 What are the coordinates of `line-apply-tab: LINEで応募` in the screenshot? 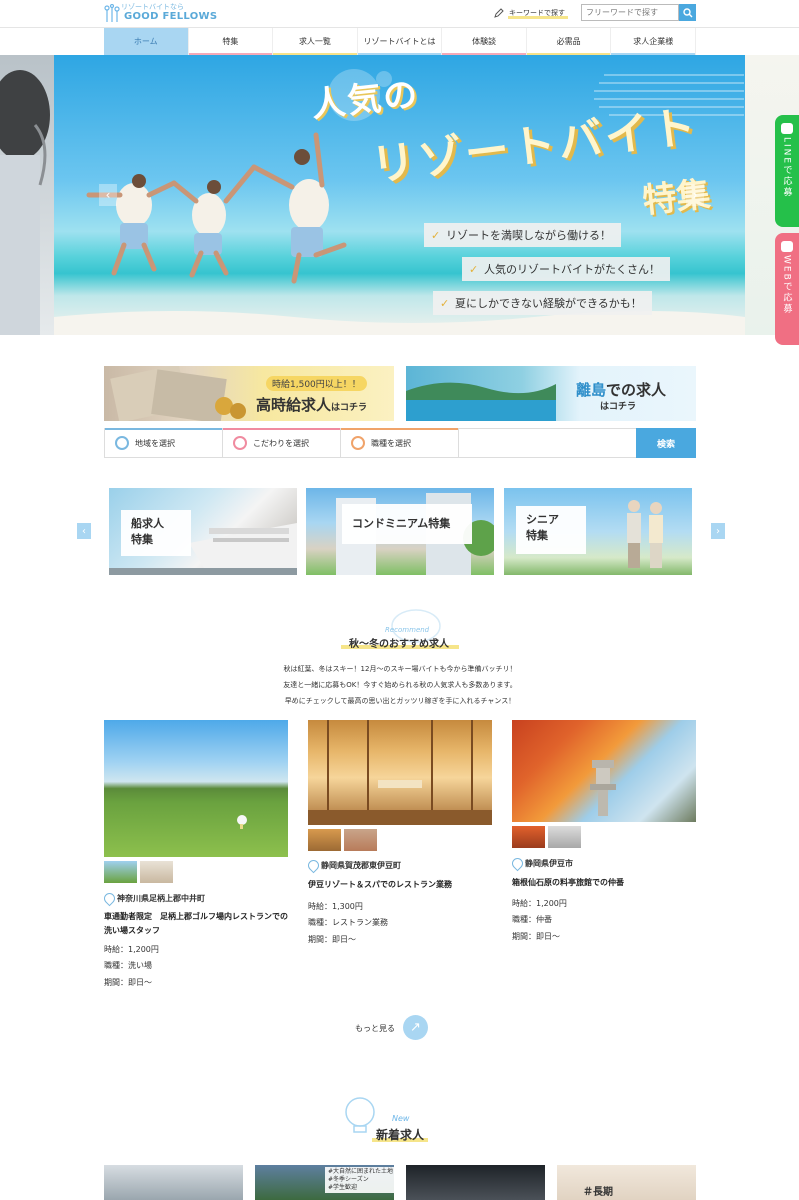 It's located at (787, 171).